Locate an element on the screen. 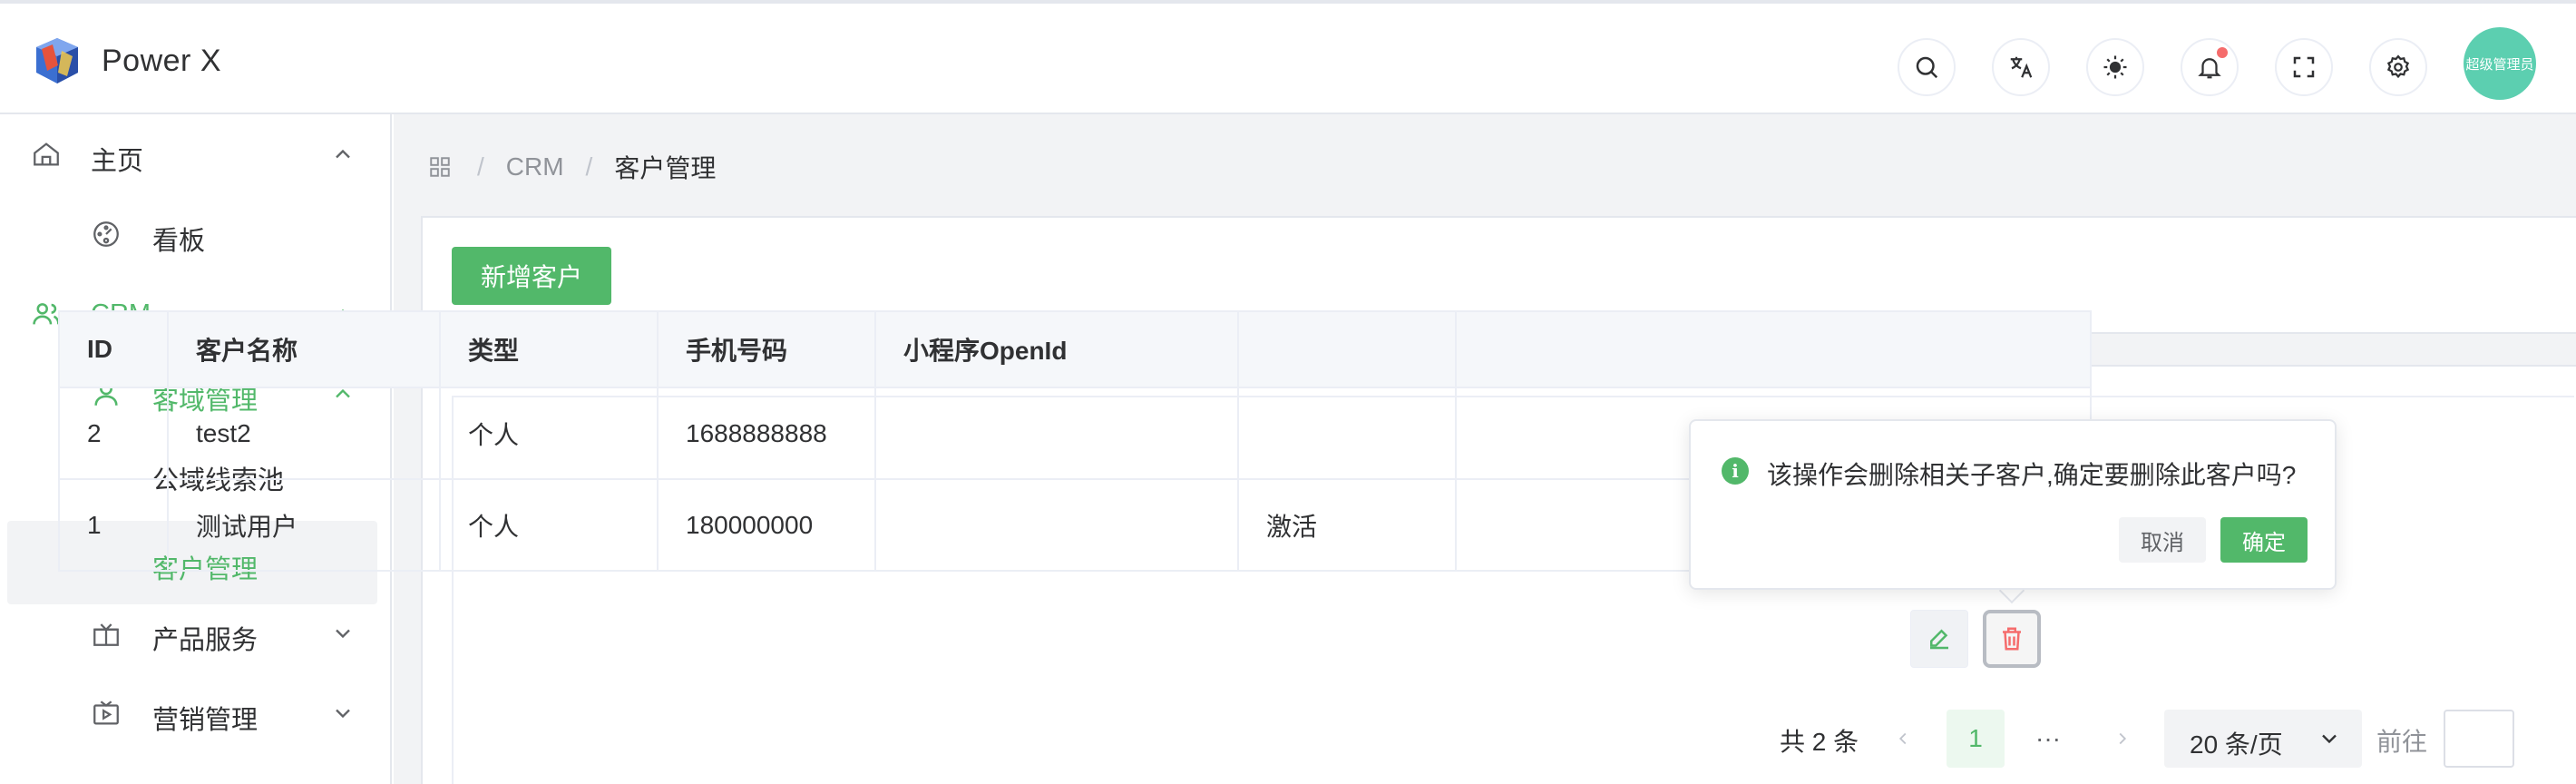  breadcrumb-item-current: 客户管理 is located at coordinates (665, 168).